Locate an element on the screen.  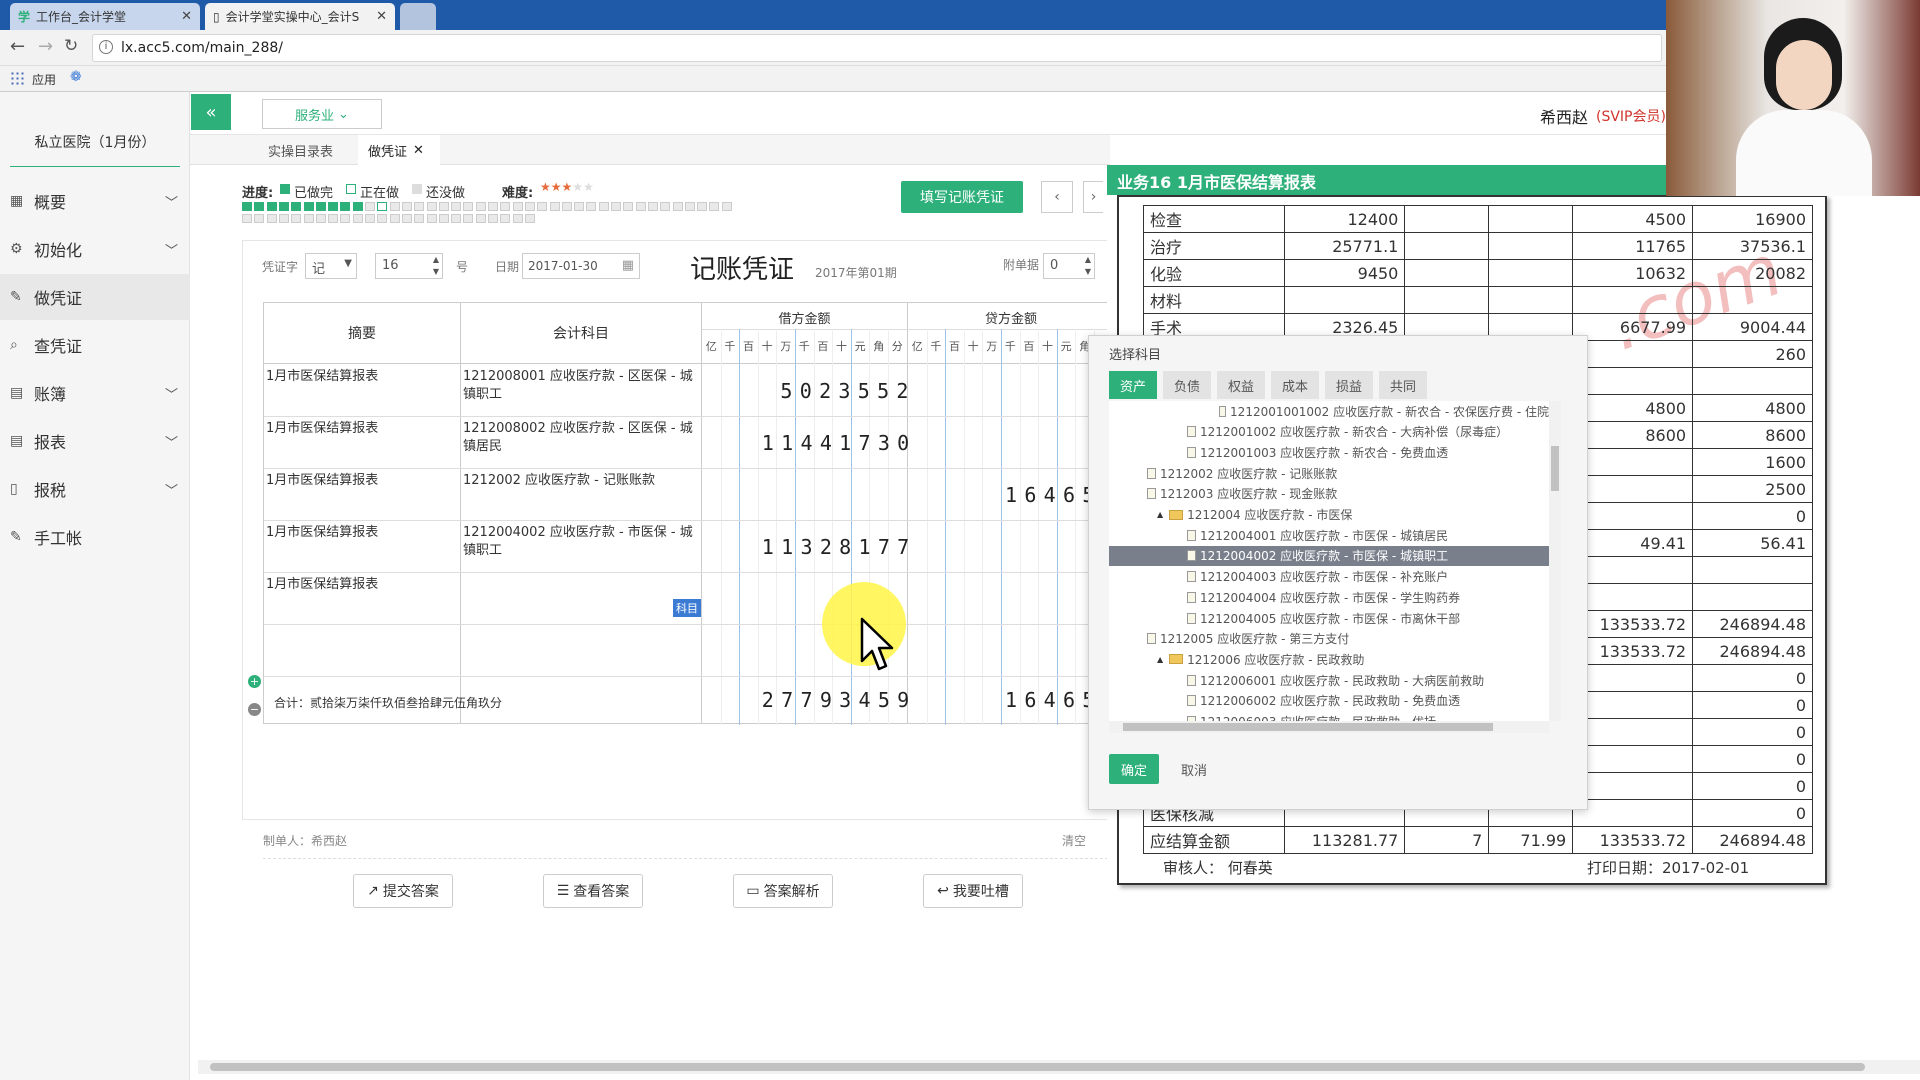
reload-icon: ↻ is located at coordinates (71, 46).